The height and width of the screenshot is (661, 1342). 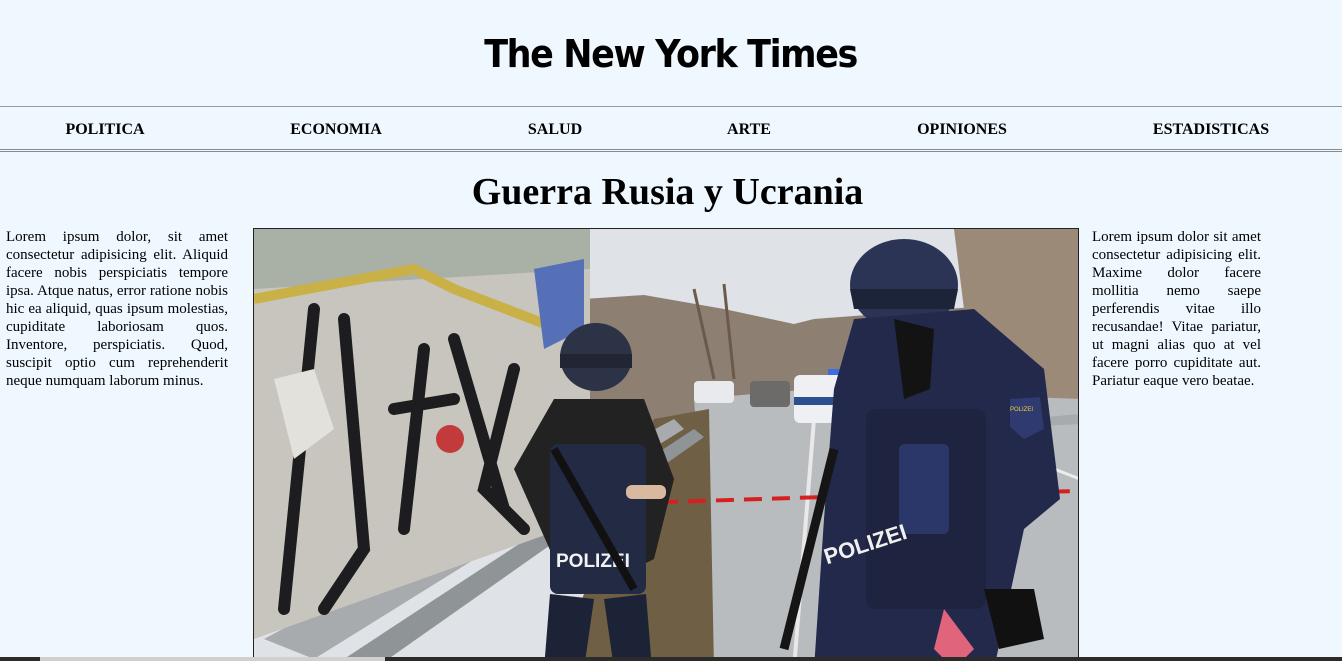 What do you see at coordinates (671, 659) in the screenshot?
I see `bottom-scrollbar` at bounding box center [671, 659].